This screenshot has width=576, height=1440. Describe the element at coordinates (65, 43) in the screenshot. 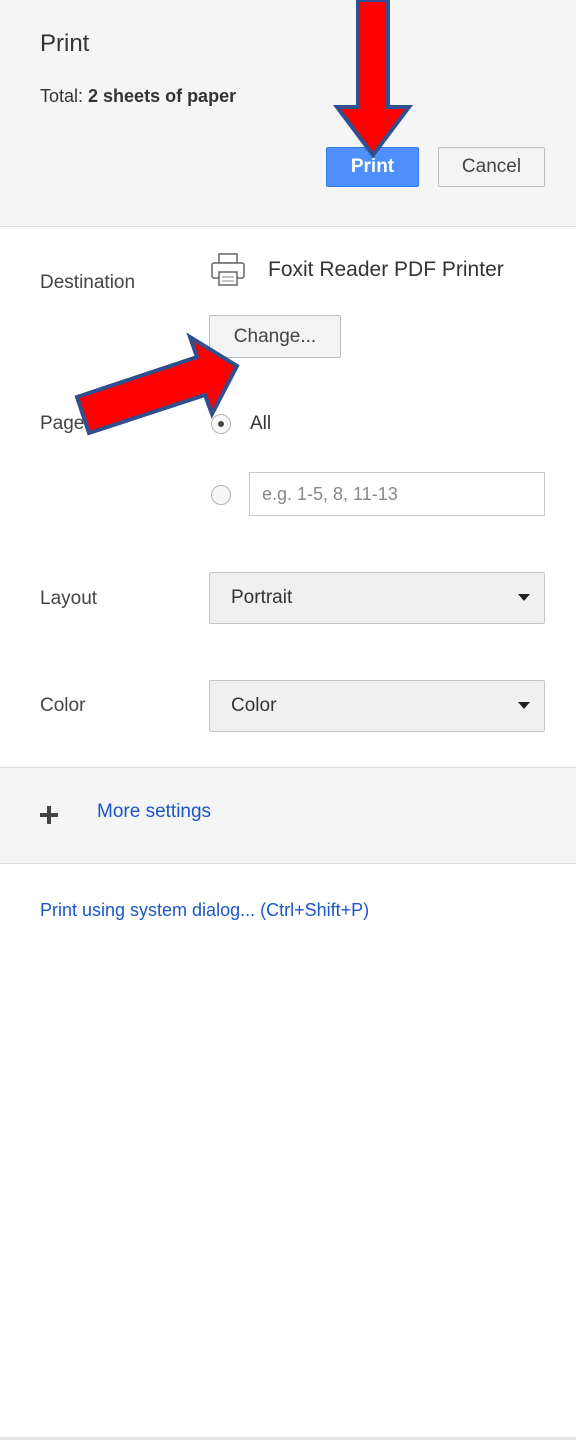

I see `page-title: Print` at that location.